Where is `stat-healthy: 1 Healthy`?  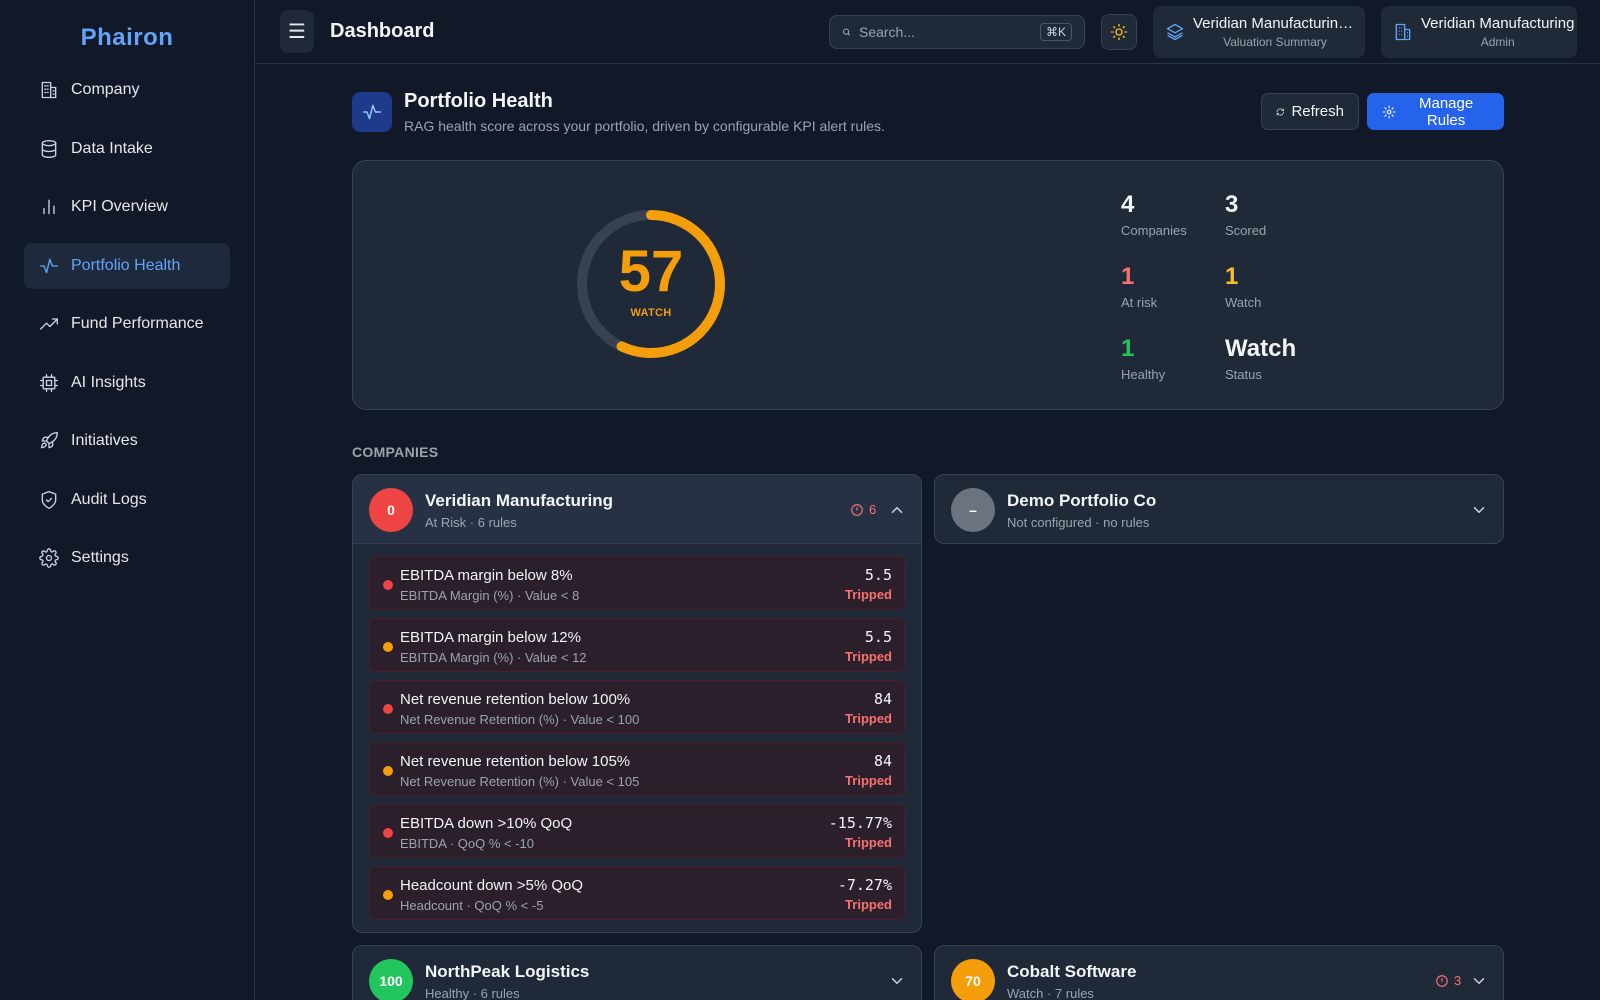
stat-healthy: 1 Healthy is located at coordinates (1143, 358).